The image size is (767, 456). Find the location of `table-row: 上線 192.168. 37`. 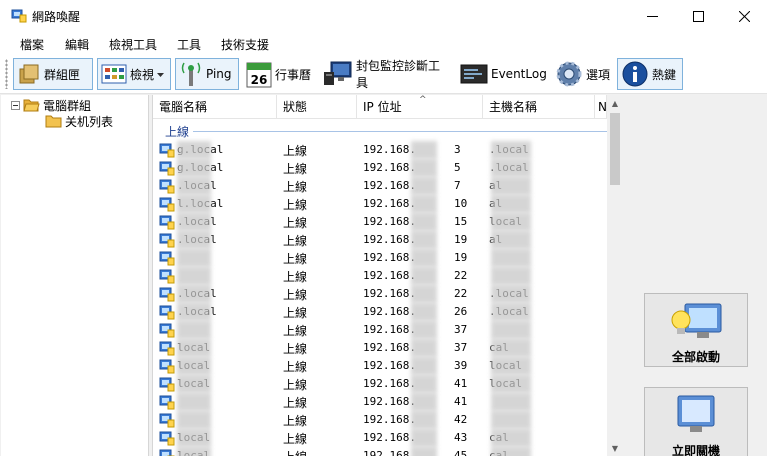

table-row: 上線 192.168. 37 is located at coordinates (380, 330).